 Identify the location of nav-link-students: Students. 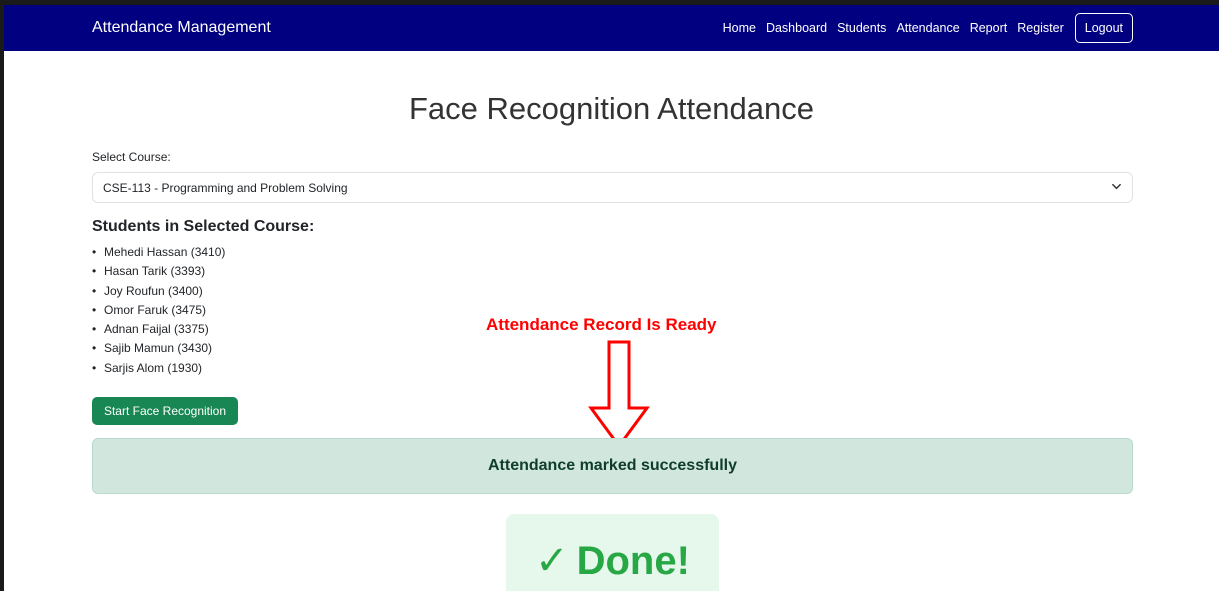
(861, 28).